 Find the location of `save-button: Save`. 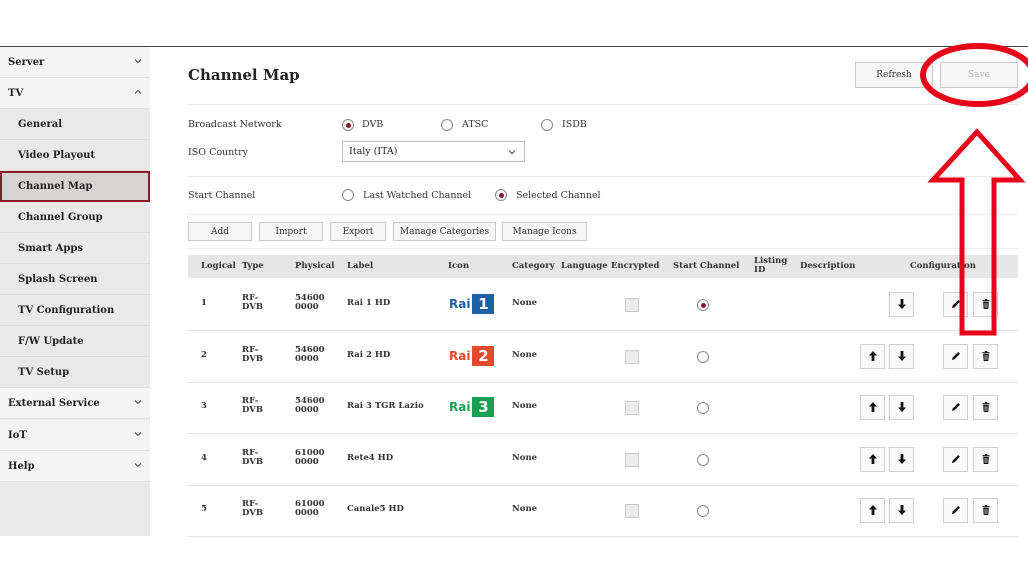

save-button: Save is located at coordinates (979, 75).